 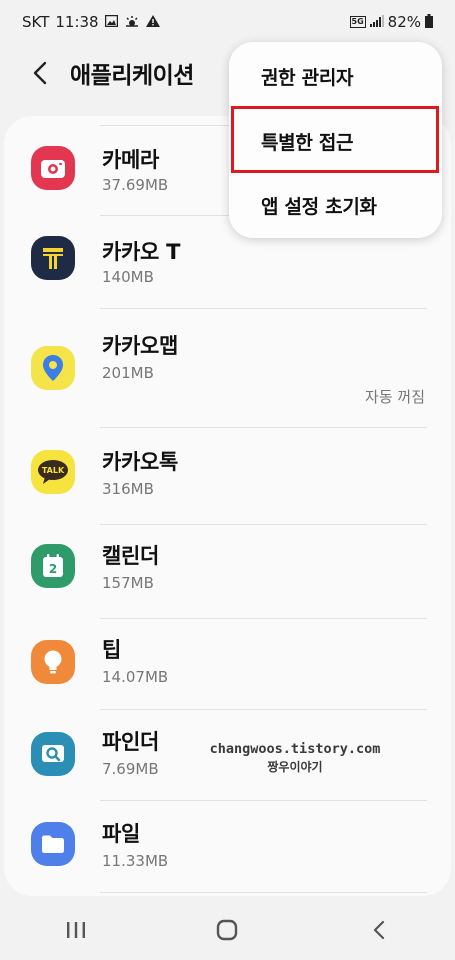 I want to click on status-text: 자동 꺼짐, so click(x=395, y=397).